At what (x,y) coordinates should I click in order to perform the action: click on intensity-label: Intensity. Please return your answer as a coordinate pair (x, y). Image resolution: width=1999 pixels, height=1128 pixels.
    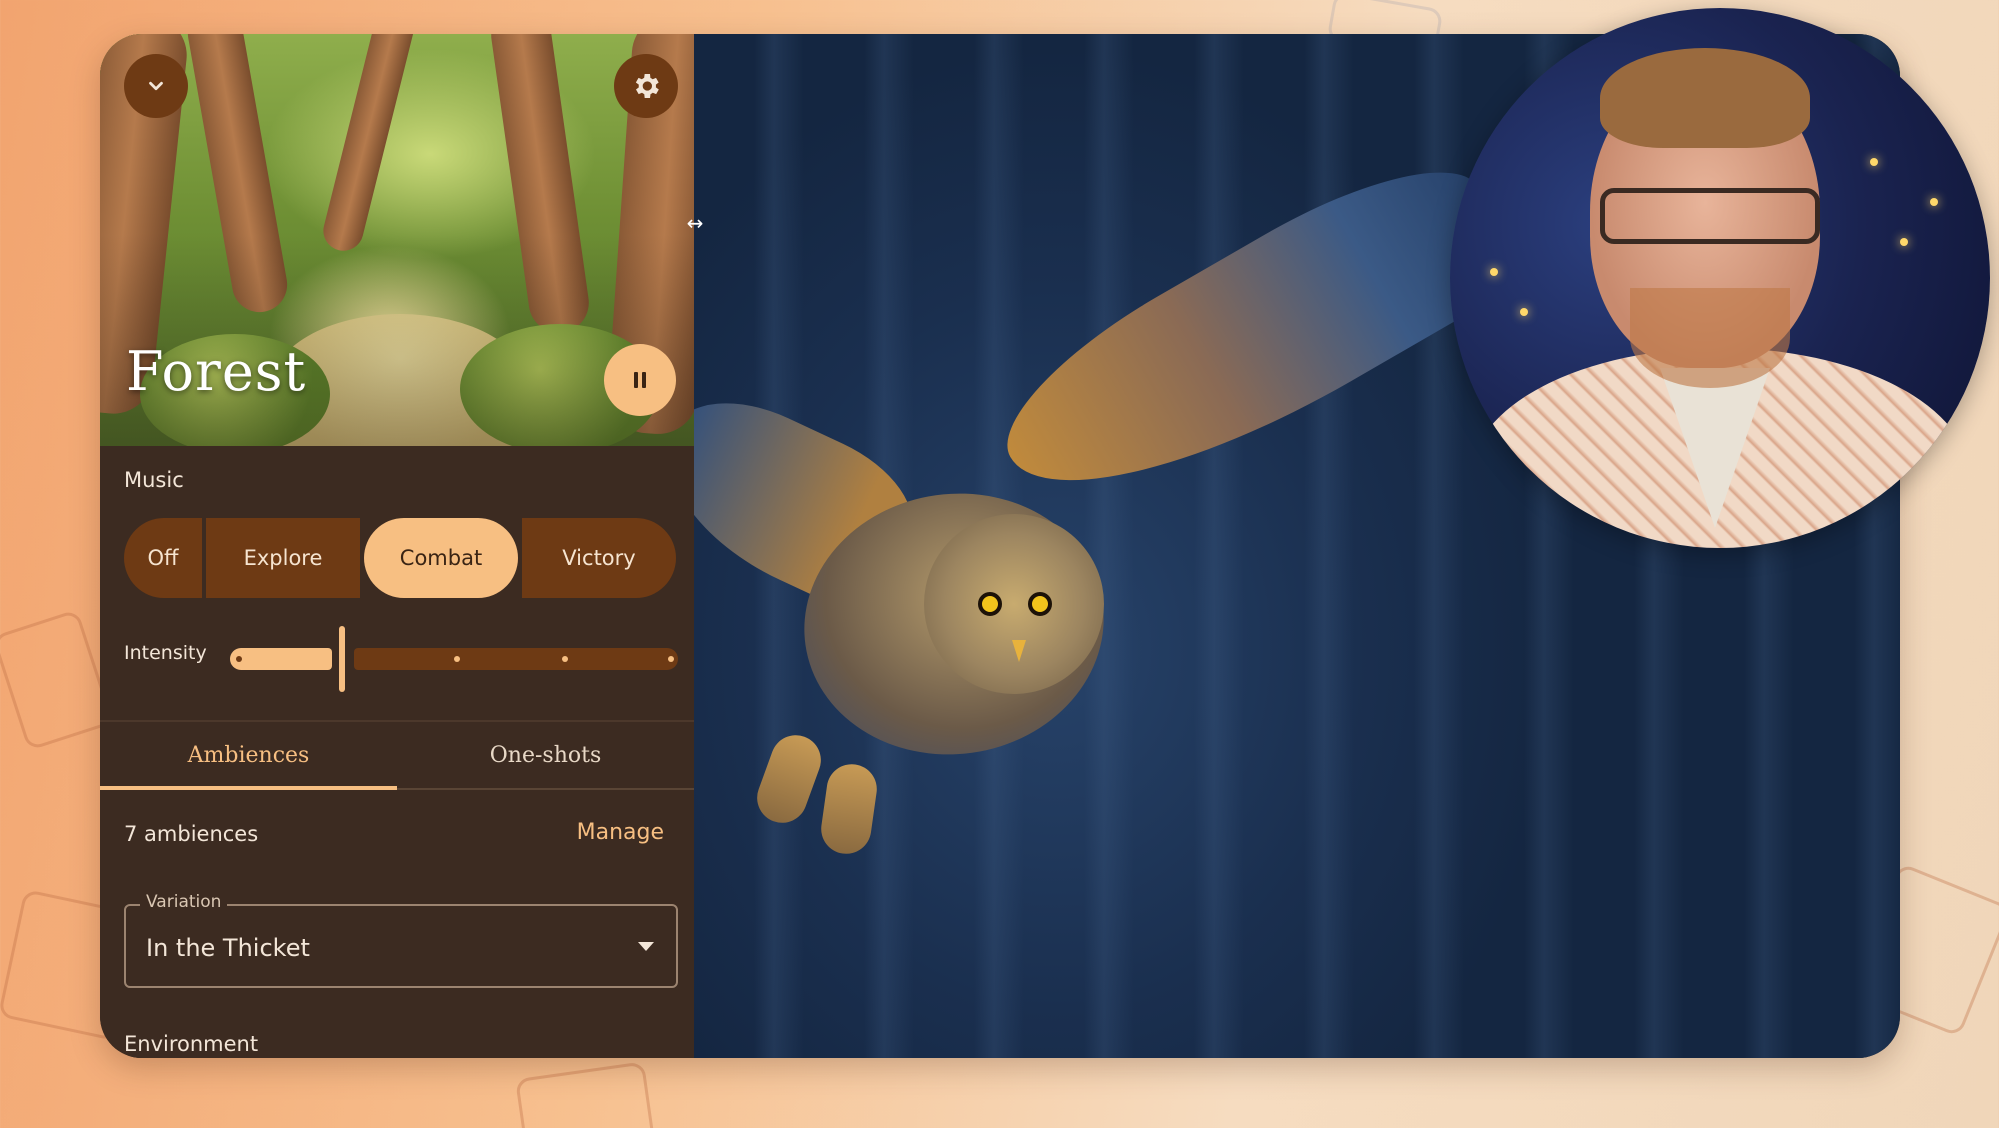
    Looking at the image, I should click on (165, 653).